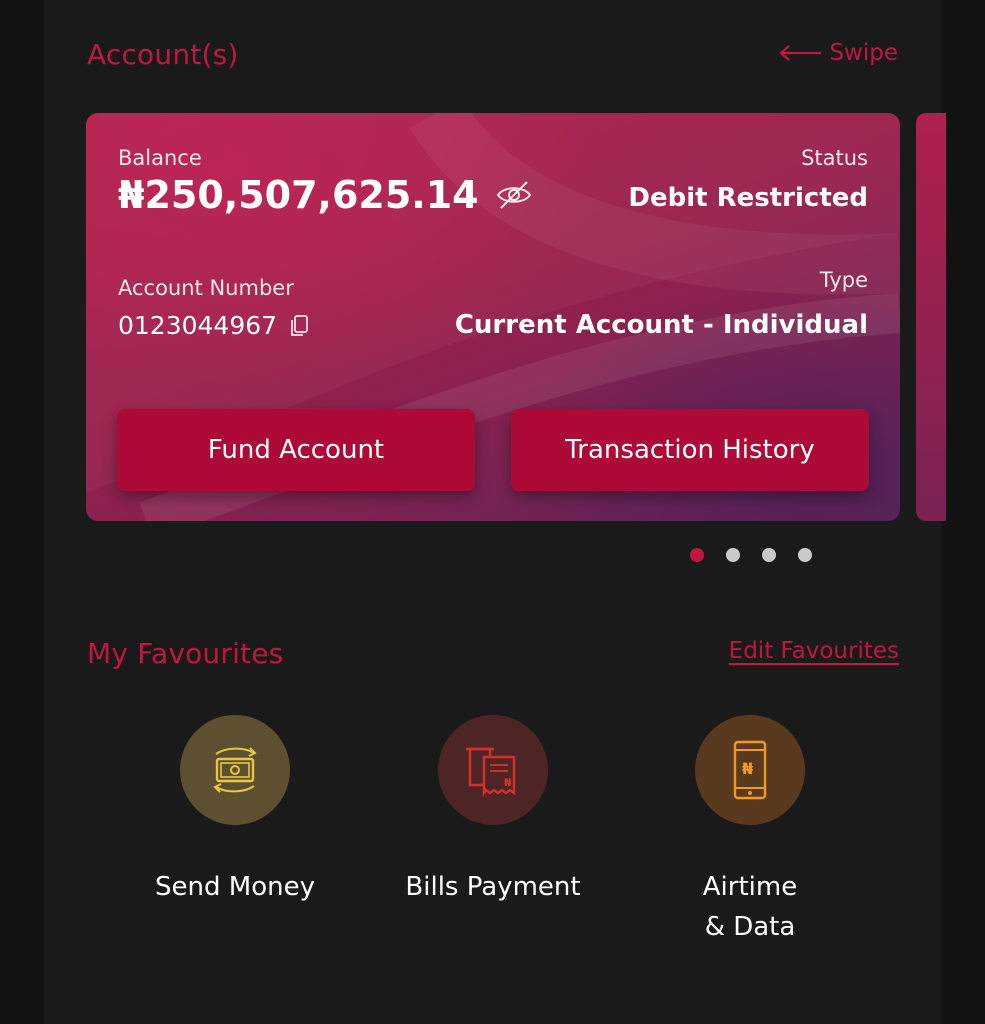 This screenshot has height=1024, width=985. I want to click on favourites-title: My Favourites, so click(185, 653).